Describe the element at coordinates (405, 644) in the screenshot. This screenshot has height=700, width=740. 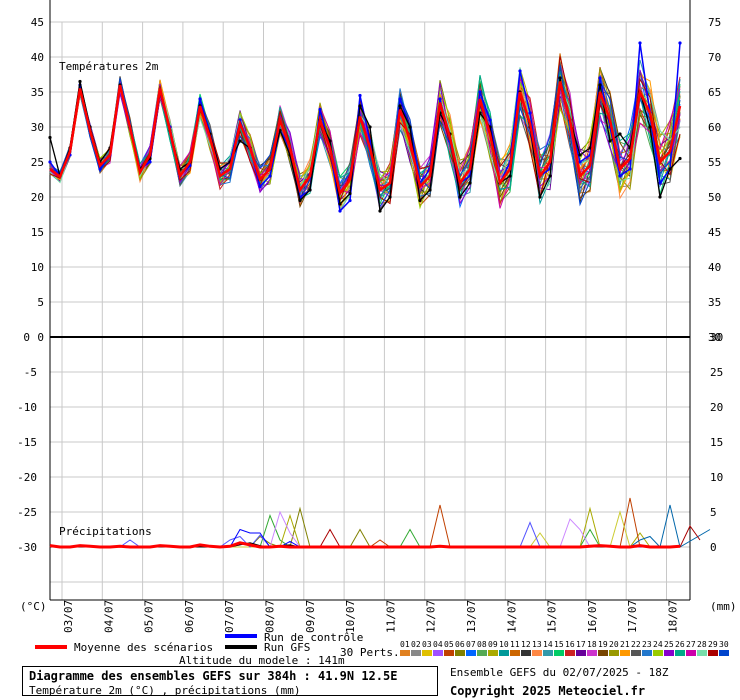
I see `legend-pert-number: 01` at that location.